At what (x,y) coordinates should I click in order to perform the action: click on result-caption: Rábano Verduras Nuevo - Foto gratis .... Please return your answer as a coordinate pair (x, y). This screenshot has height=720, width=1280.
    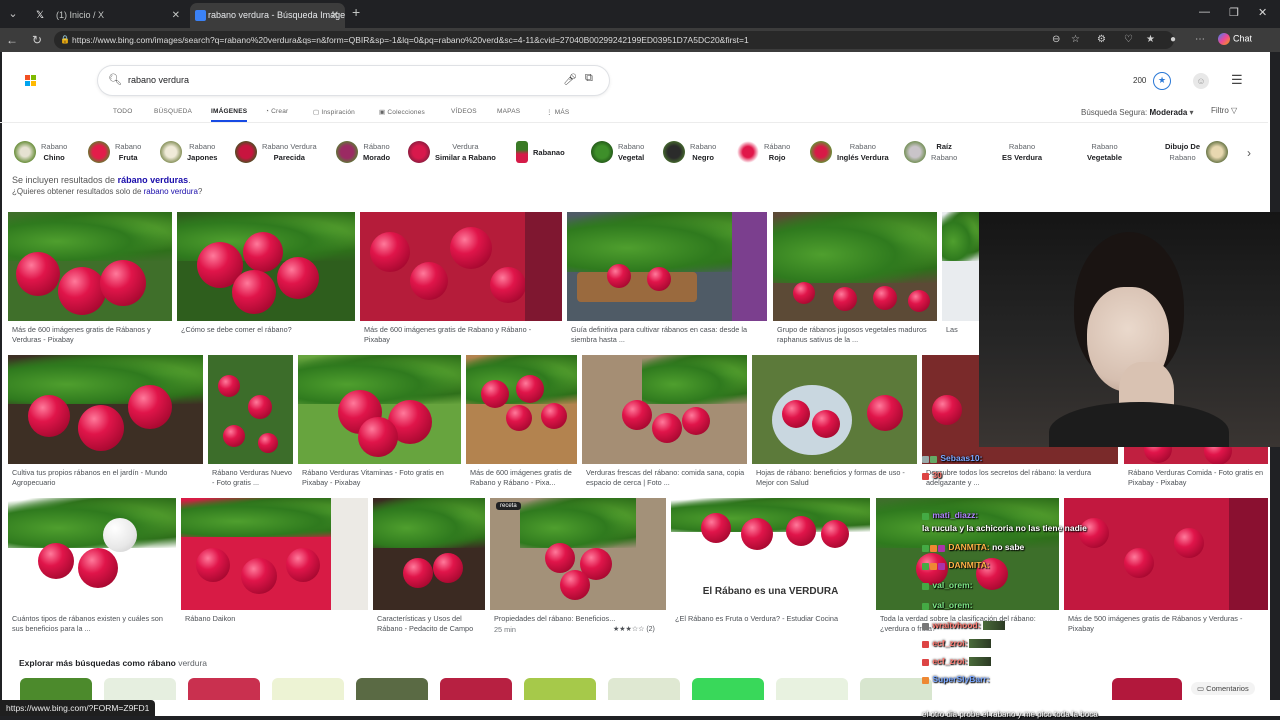
    Looking at the image, I should click on (253, 478).